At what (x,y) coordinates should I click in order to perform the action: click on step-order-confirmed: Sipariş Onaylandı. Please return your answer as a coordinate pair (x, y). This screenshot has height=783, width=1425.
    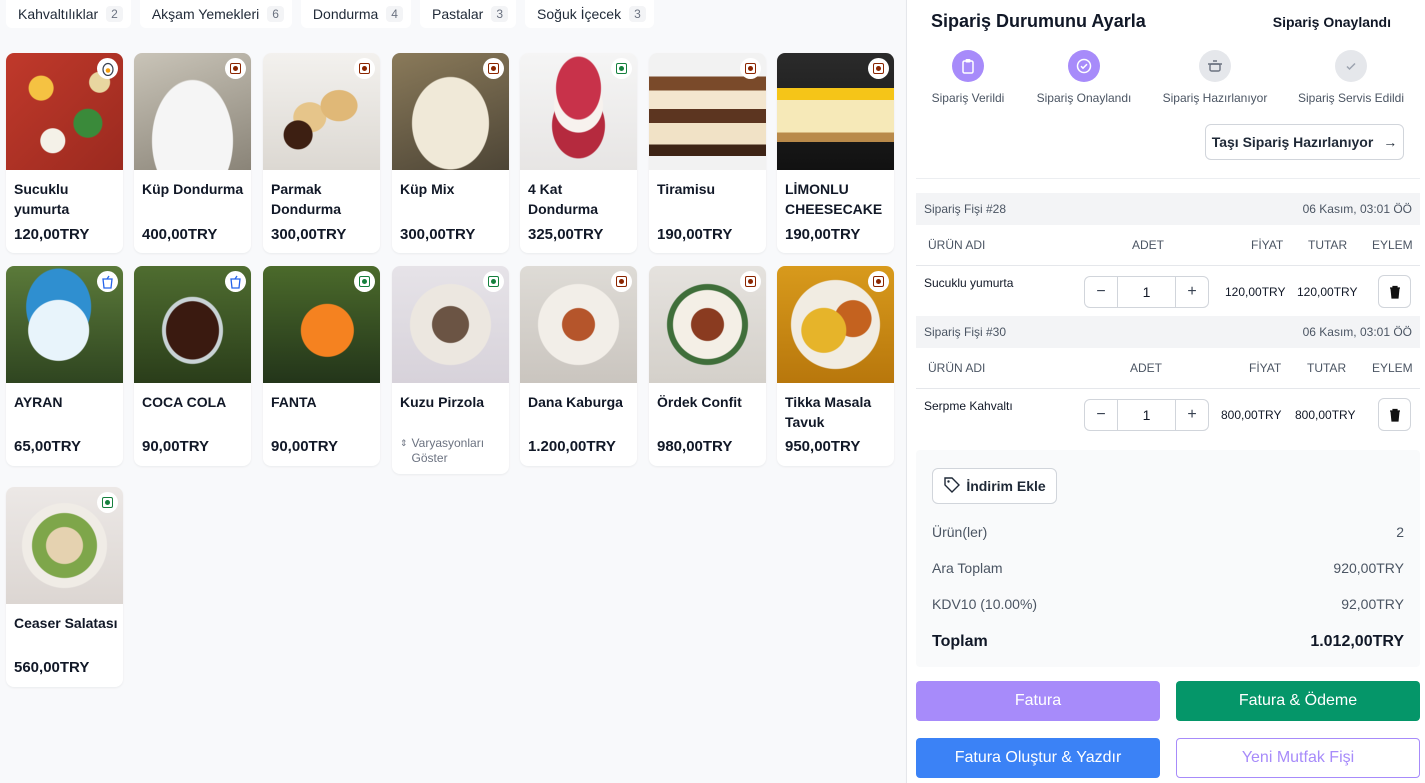
    Looking at the image, I should click on (1084, 77).